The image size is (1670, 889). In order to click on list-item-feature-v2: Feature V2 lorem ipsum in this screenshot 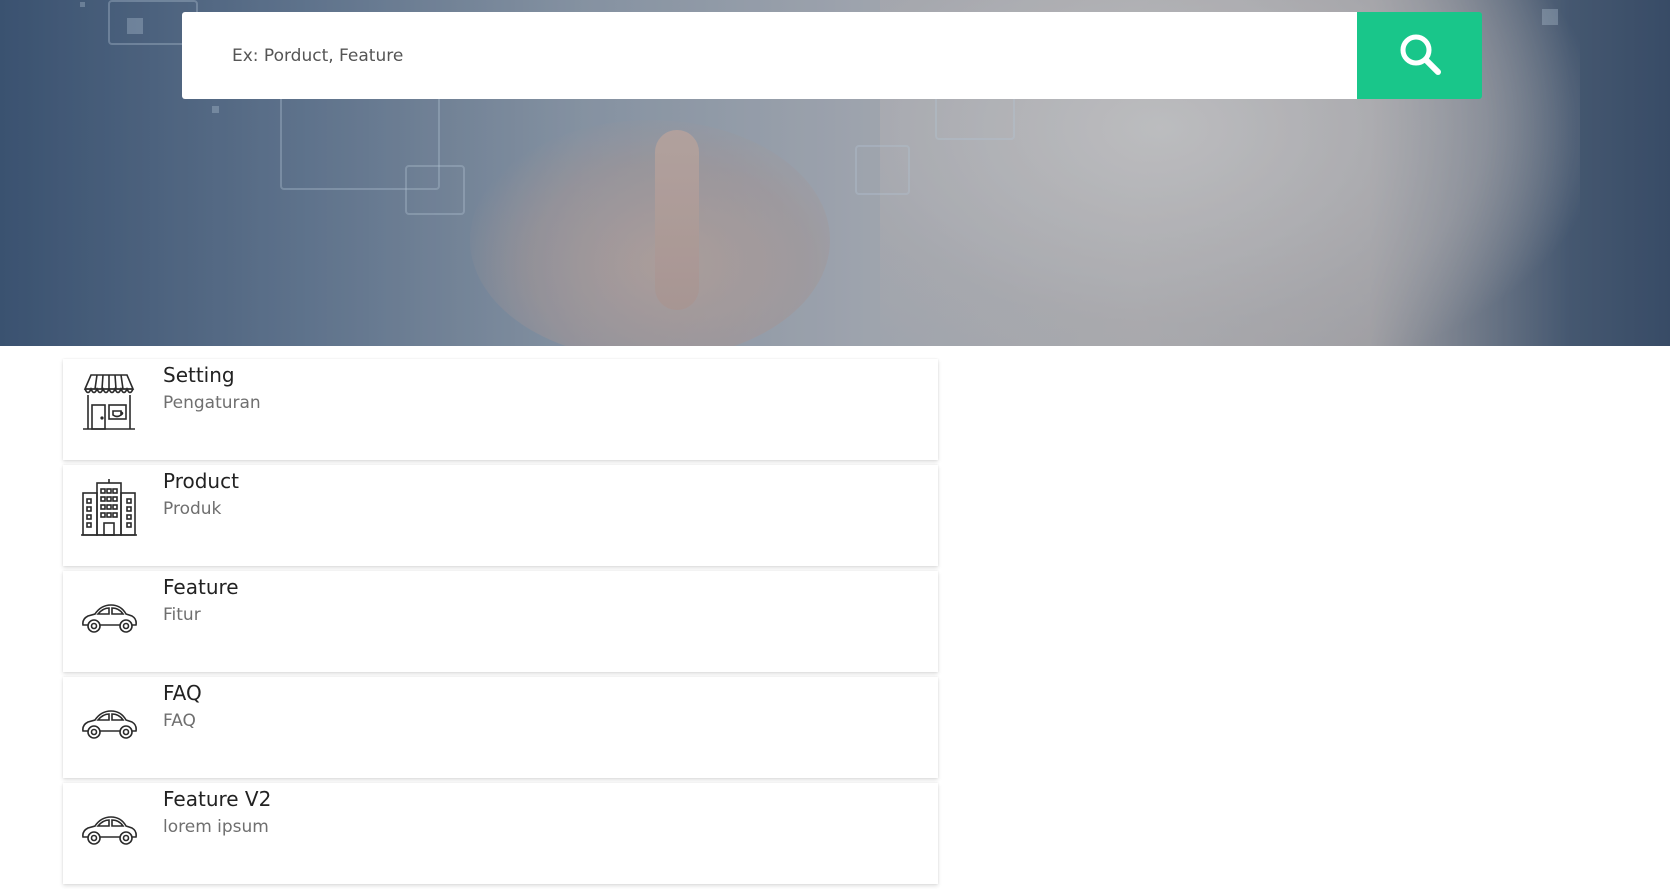, I will do `click(500, 833)`.